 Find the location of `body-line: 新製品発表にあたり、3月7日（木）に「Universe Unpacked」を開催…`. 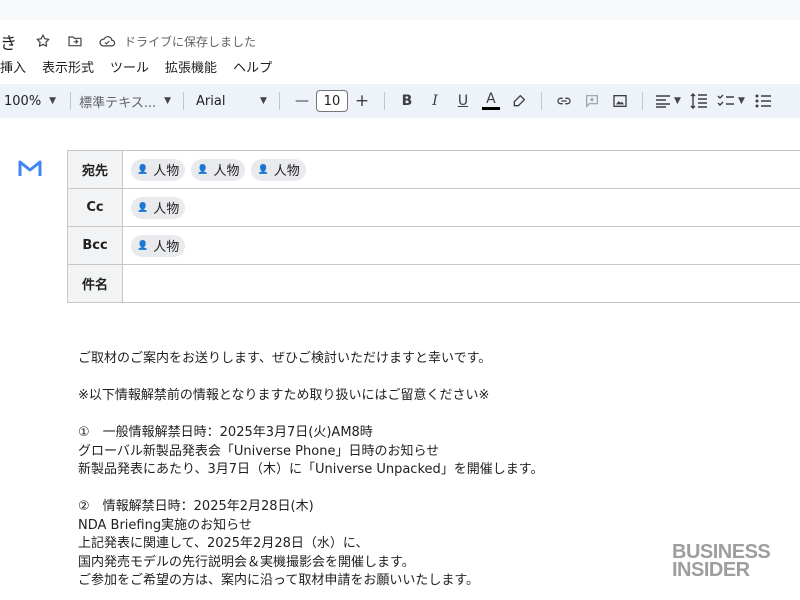

body-line: 新製品発表にあたり、3月7日（木）に「Universe Unpacked」を開催… is located at coordinates (311, 469).